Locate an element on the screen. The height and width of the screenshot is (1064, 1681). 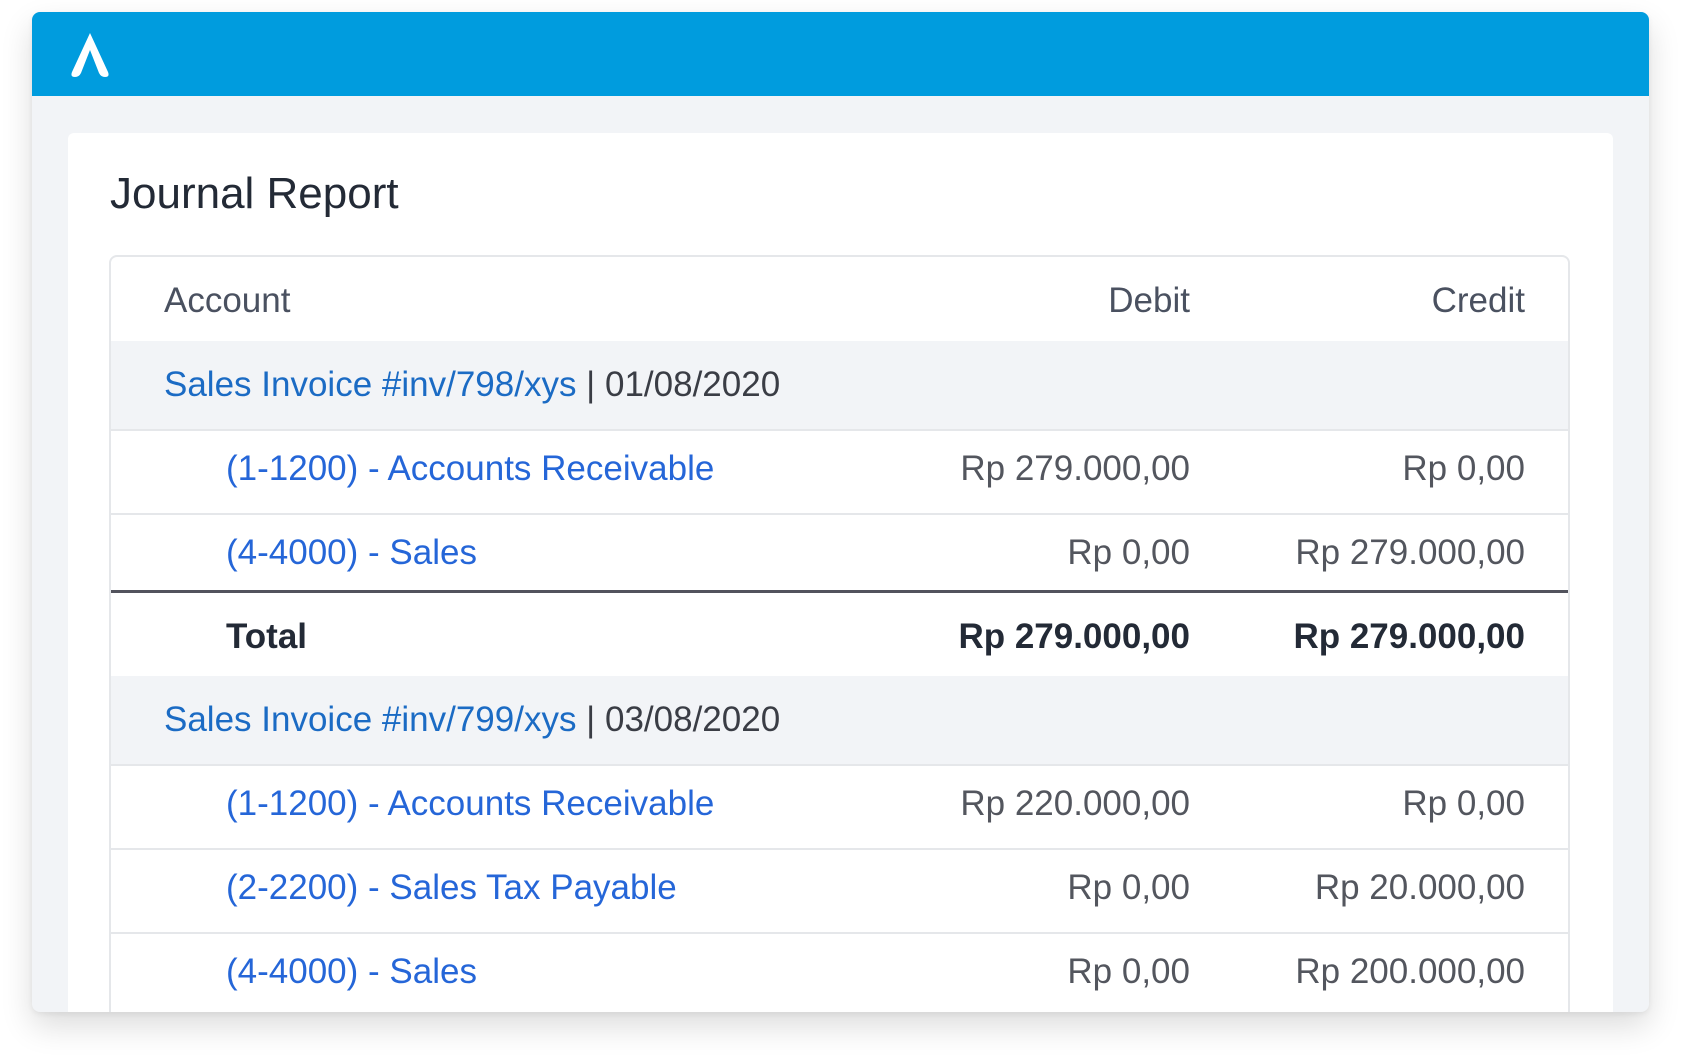
transaction-group-row: Sales Invoice #inv/799/xys | 03/08/2020 is located at coordinates (839, 721).